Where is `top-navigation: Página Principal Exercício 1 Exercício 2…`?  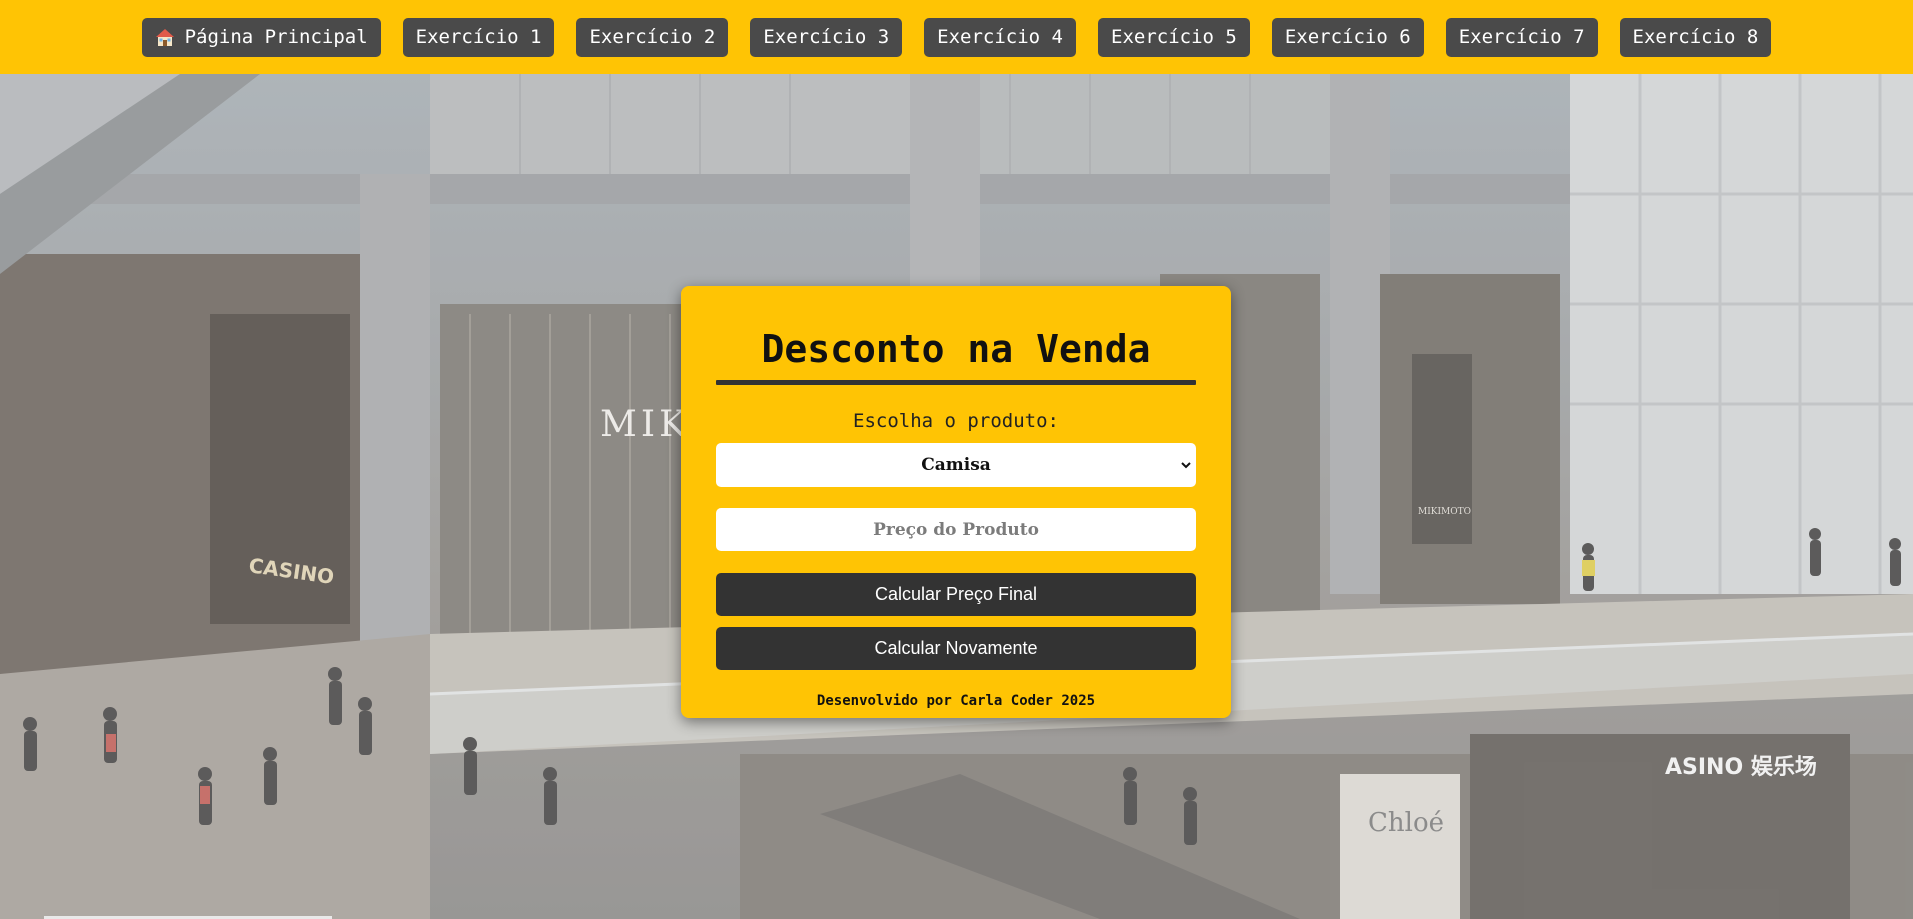
top-navigation: Página Principal Exercício 1 Exercício 2… is located at coordinates (956, 37).